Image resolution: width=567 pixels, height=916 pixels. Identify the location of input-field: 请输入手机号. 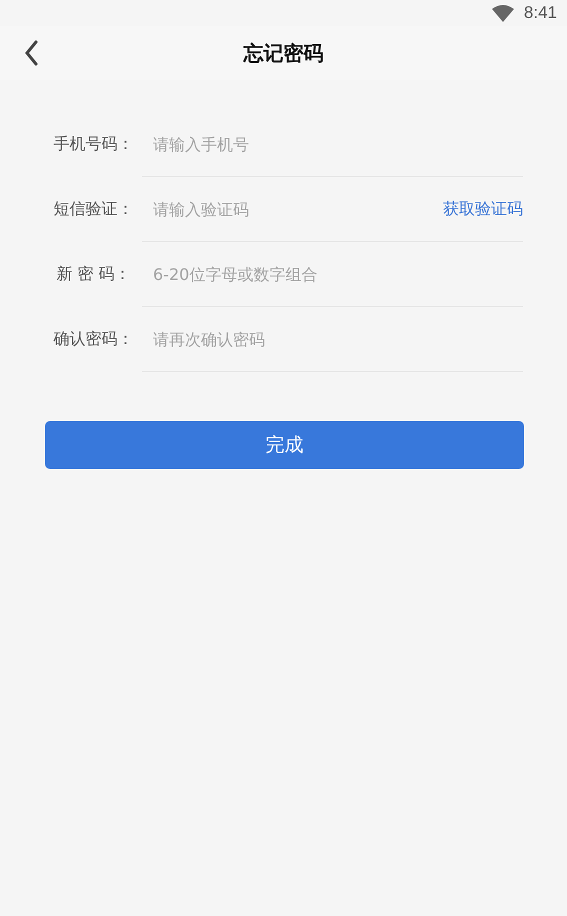
(332, 144).